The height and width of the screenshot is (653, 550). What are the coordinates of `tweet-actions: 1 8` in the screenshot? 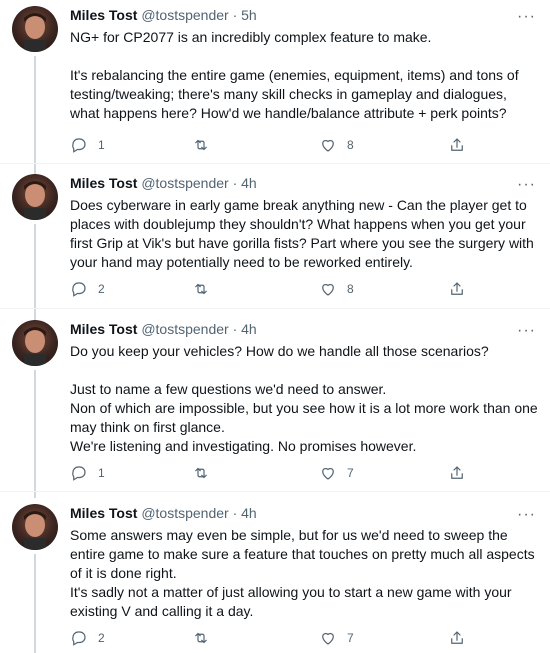 It's located at (305, 146).